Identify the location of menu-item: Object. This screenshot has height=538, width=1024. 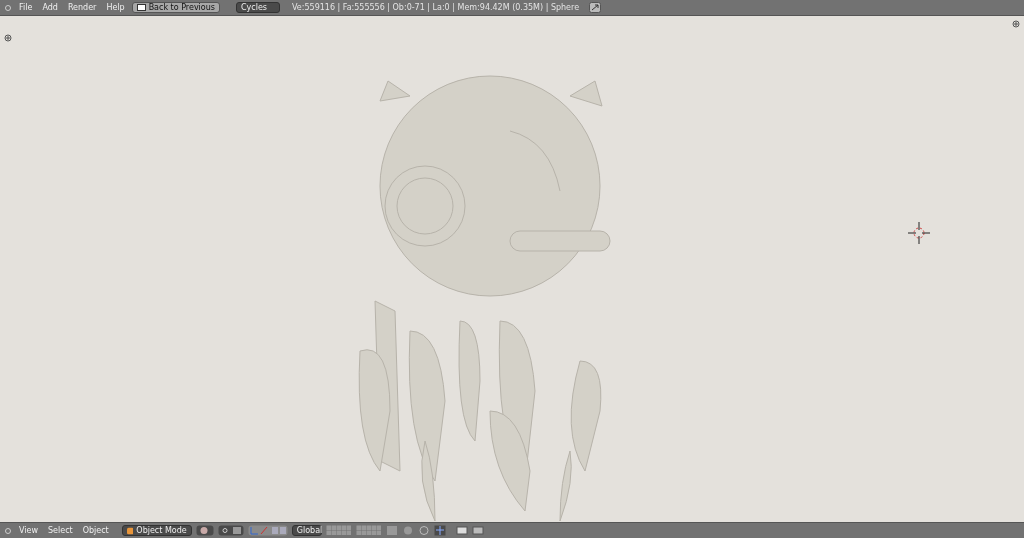
(95, 530).